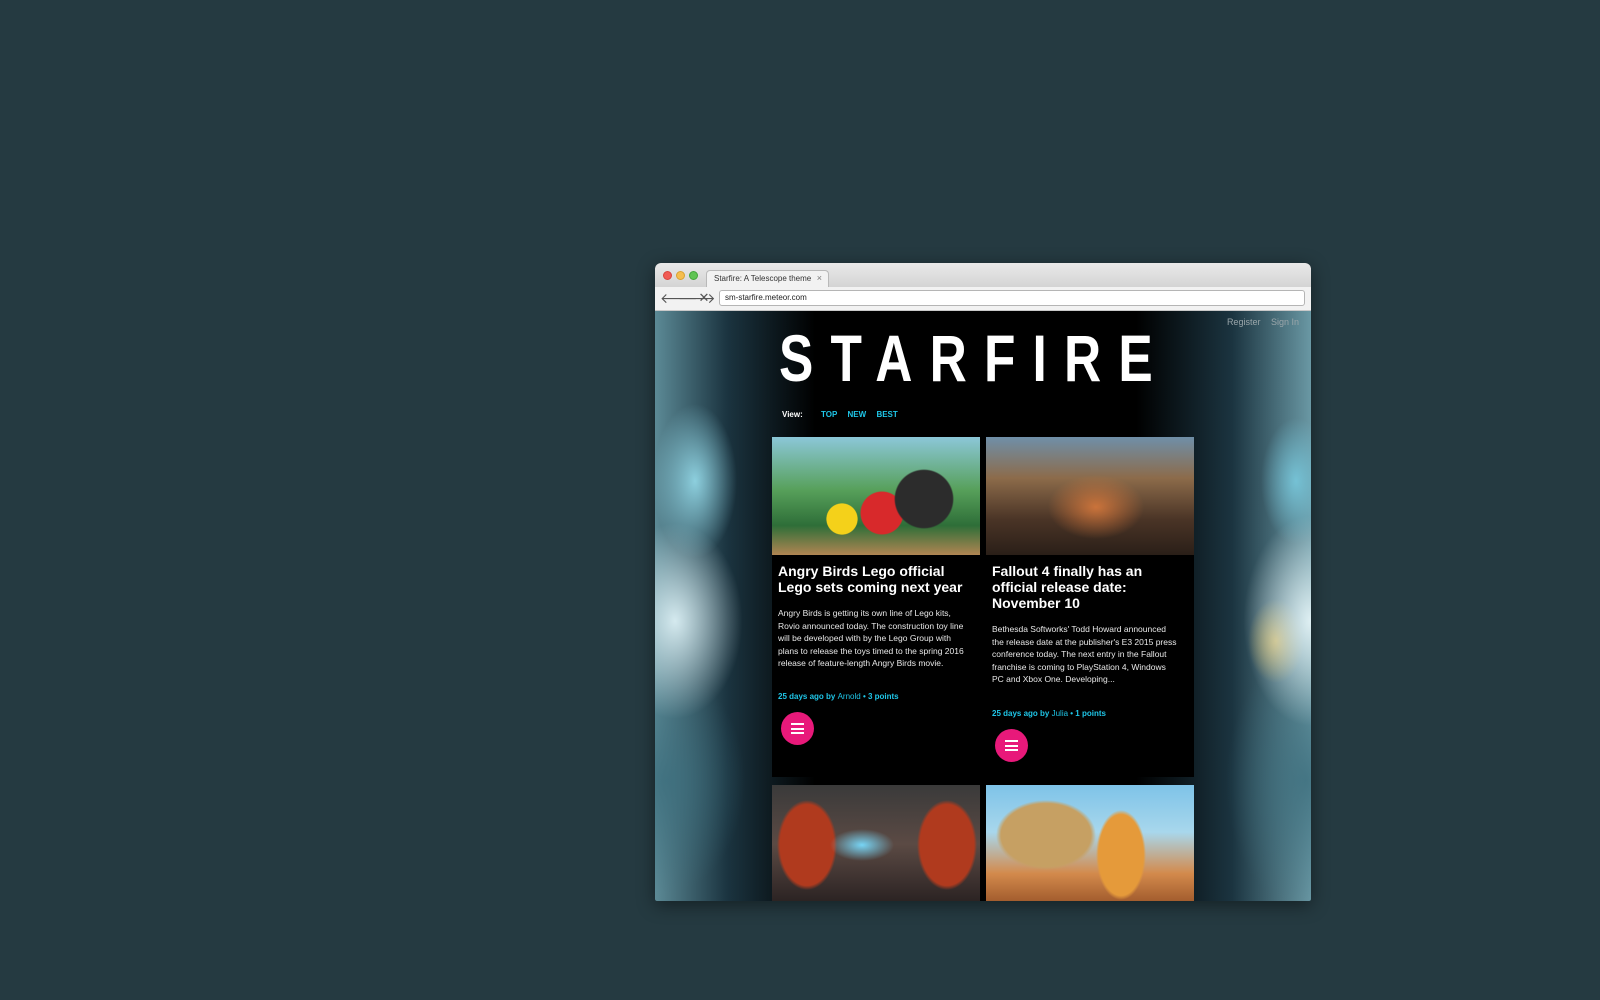  Describe the element at coordinates (966, 358) in the screenshot. I see `site-logo: STARFIRE` at that location.